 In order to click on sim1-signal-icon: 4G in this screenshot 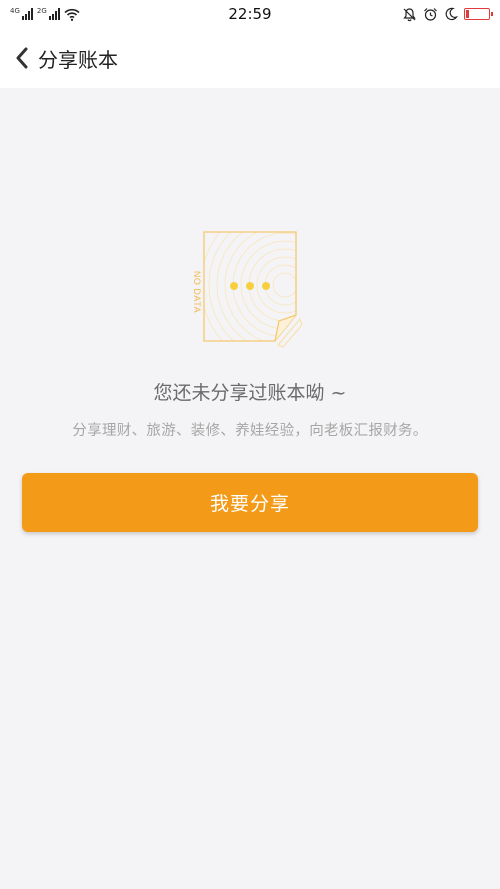, I will do `click(21, 14)`.